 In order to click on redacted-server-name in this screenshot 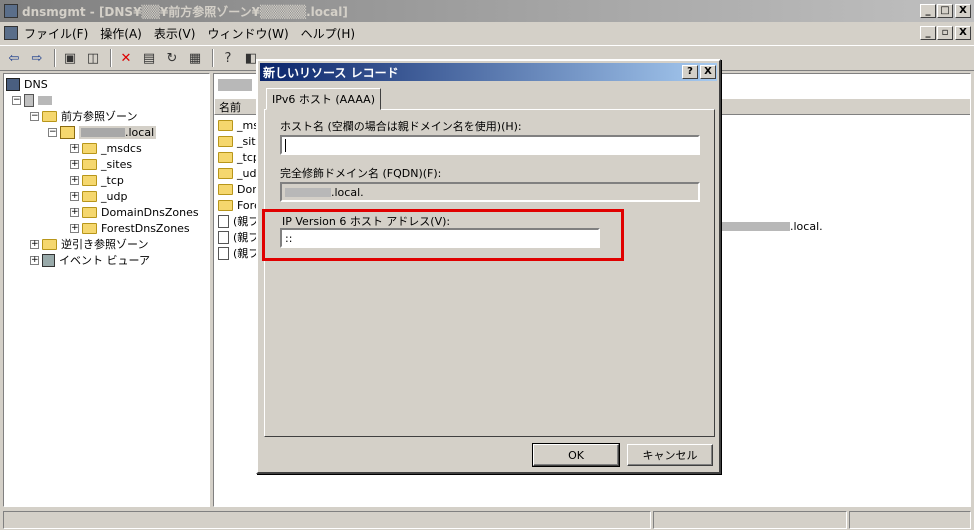, I will do `click(45, 100)`.